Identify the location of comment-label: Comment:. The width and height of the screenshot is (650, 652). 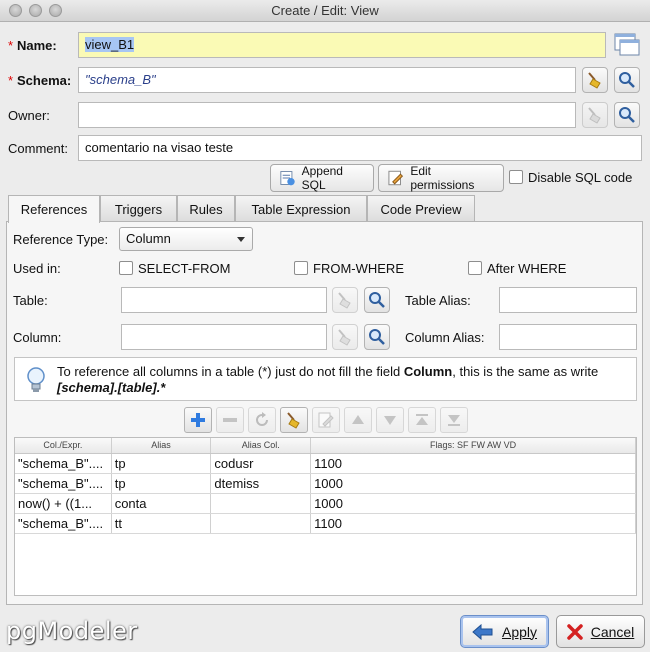
(38, 148).